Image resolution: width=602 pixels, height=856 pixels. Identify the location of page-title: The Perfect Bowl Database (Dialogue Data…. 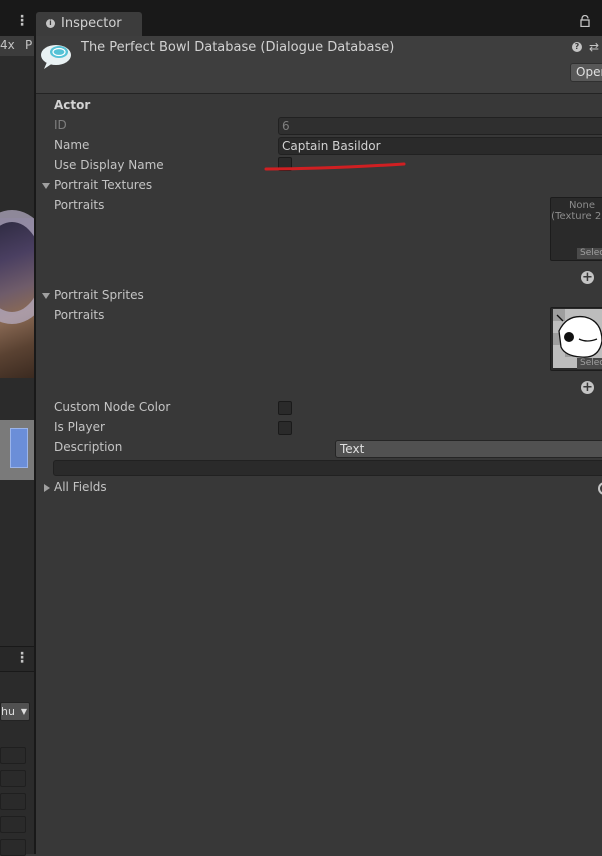
(238, 47).